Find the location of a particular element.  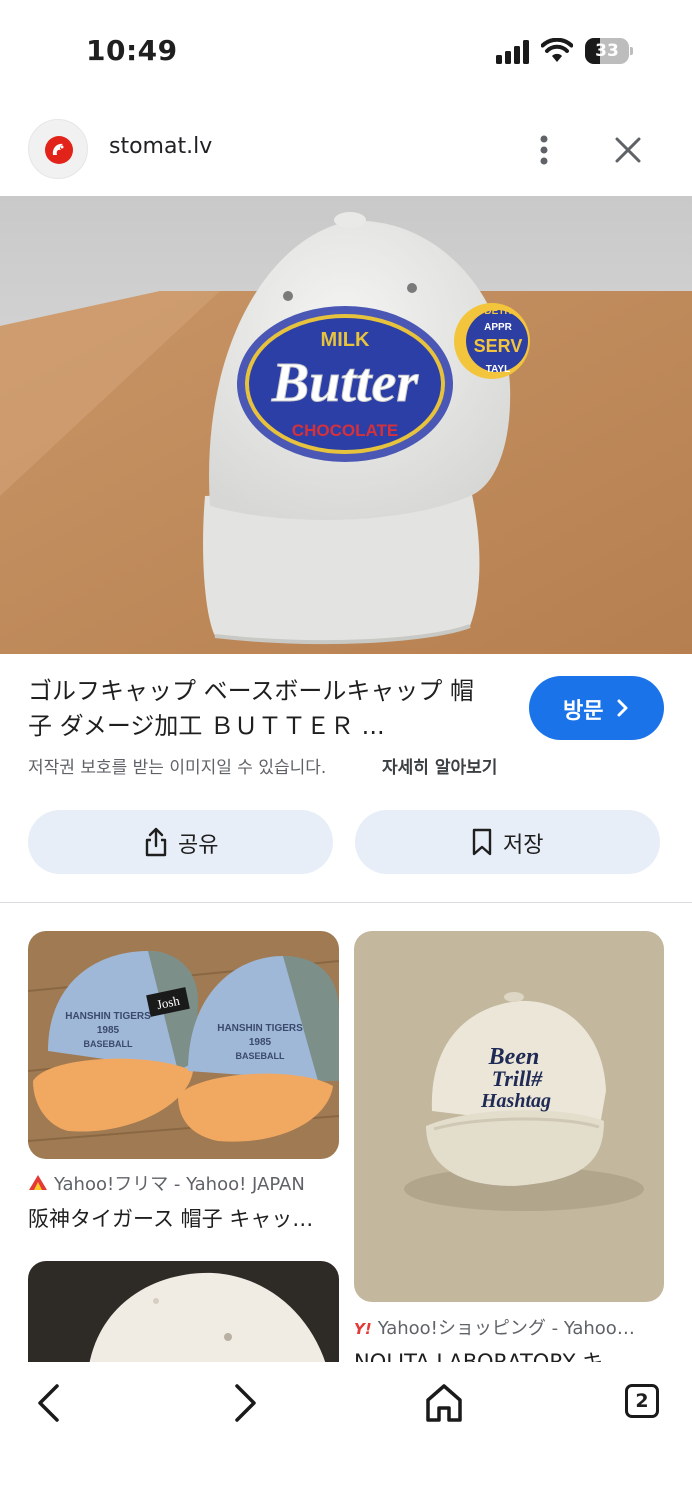

tabs-count: 2 is located at coordinates (642, 1401).